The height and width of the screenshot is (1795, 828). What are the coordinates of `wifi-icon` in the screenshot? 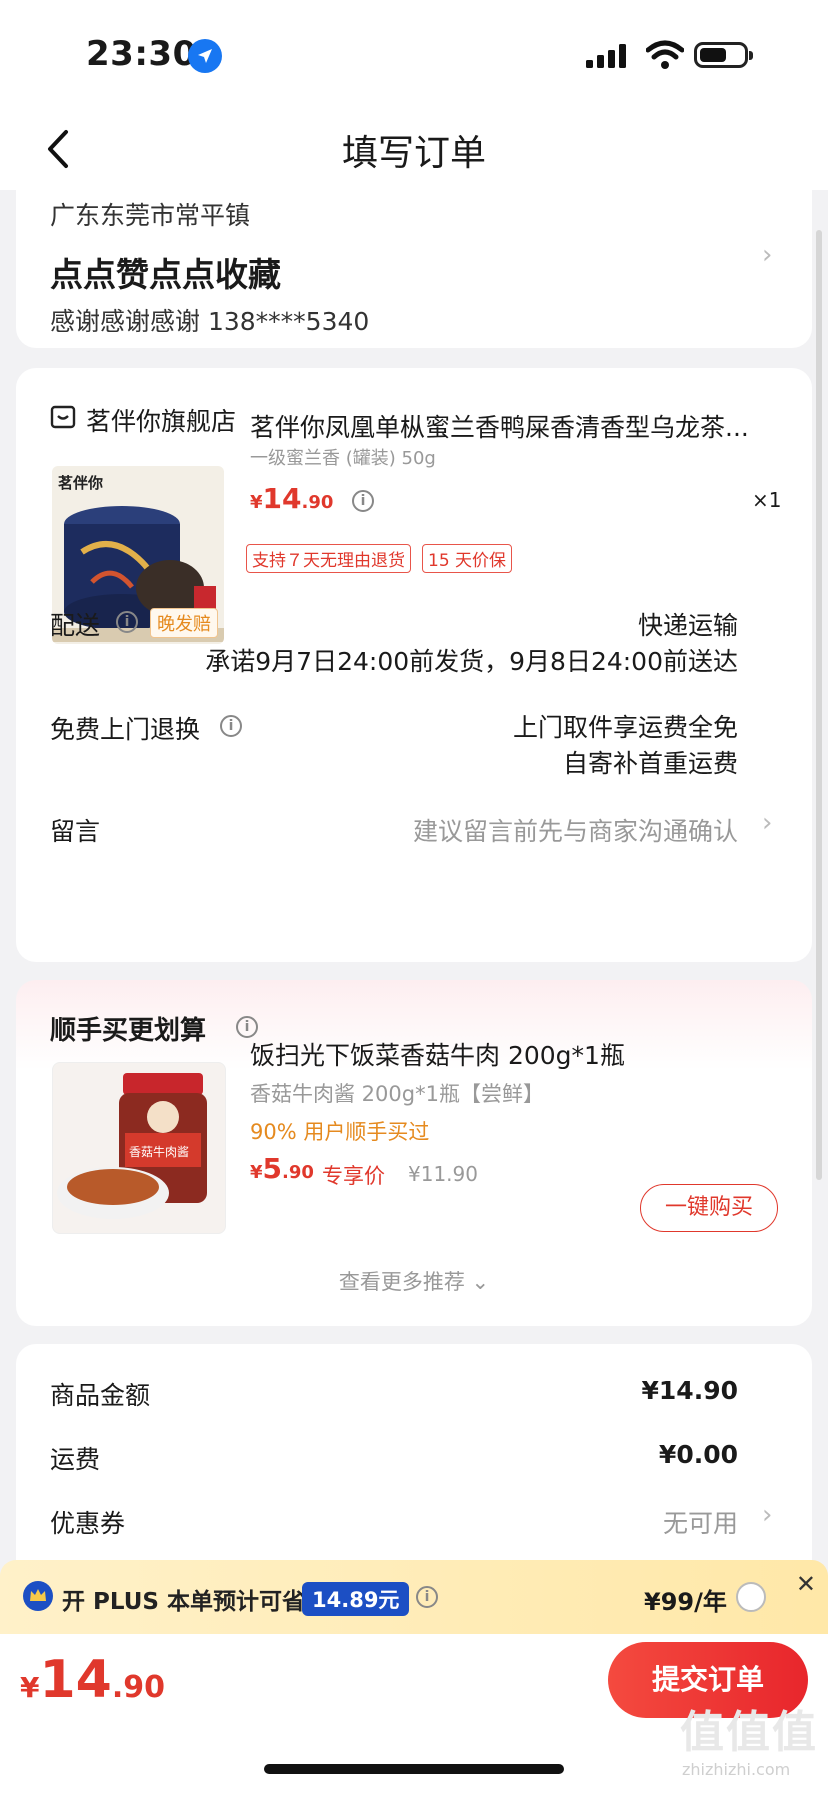 It's located at (665, 54).